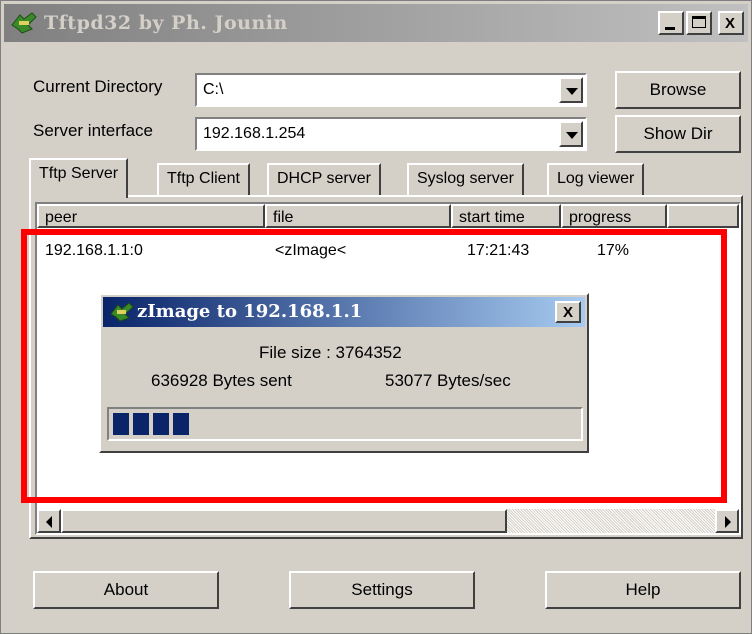 This screenshot has width=752, height=634. I want to click on current-directory-dropdown-button, so click(571, 90).